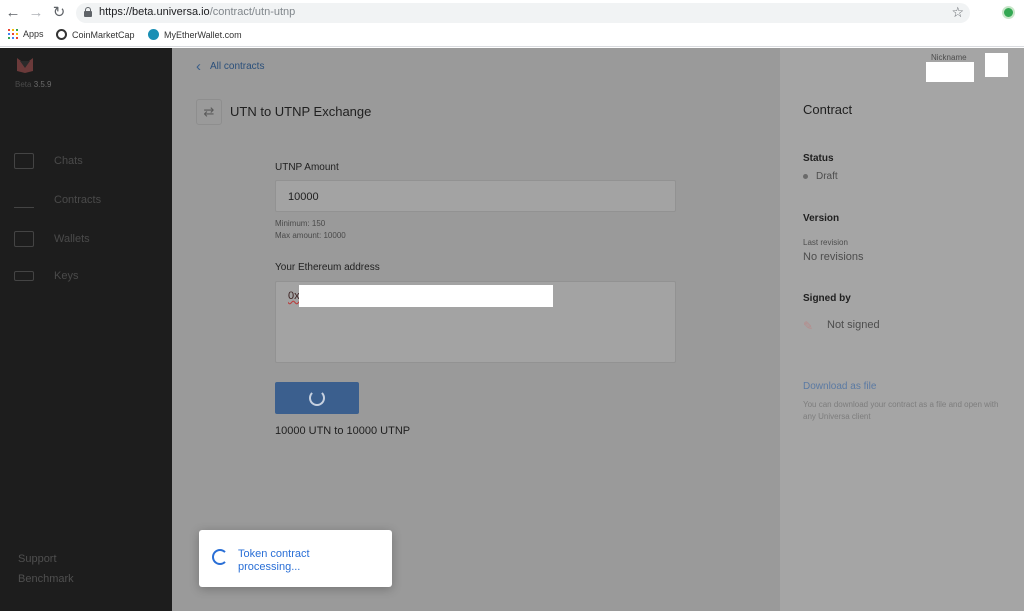 The height and width of the screenshot is (611, 1024). I want to click on sidebar-item-keys: Keys, so click(46, 276).